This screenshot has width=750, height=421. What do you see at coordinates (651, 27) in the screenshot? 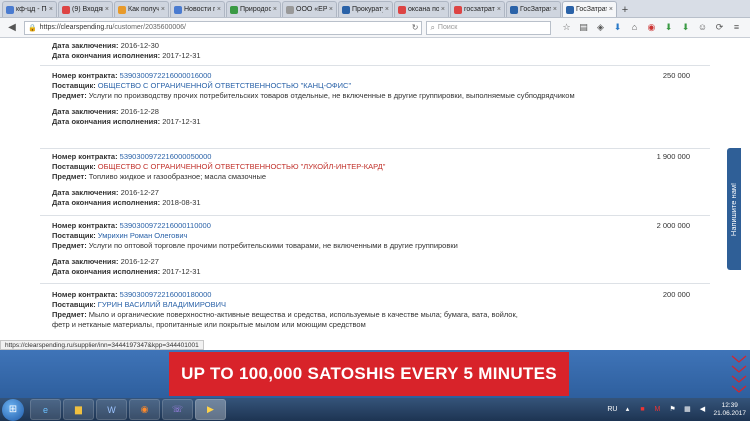
I see `pocket-icon: ◉` at bounding box center [651, 27].